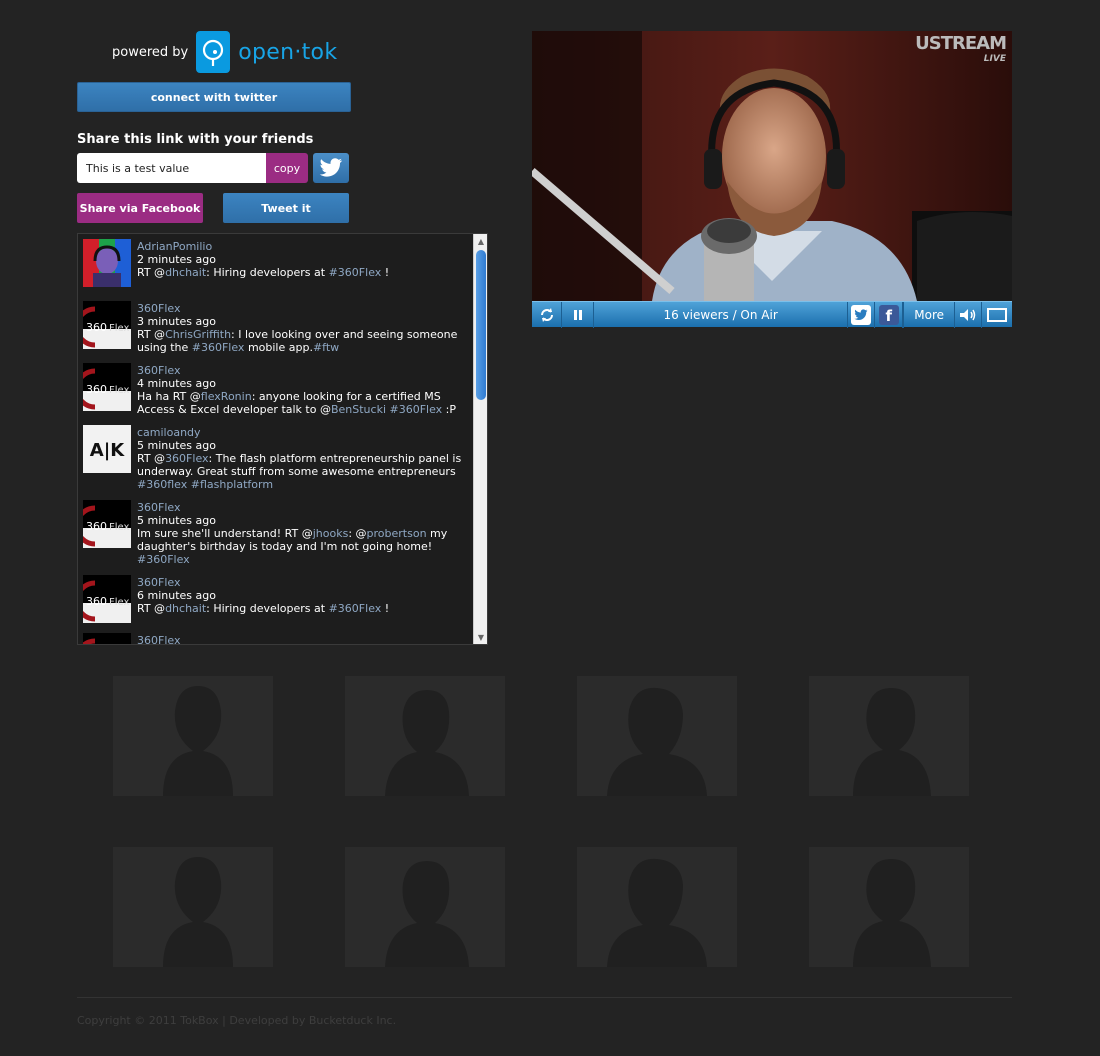 Image resolution: width=1100 pixels, height=1056 pixels. What do you see at coordinates (358, 409) in the screenshot?
I see `tweet-link: BenStucki` at bounding box center [358, 409].